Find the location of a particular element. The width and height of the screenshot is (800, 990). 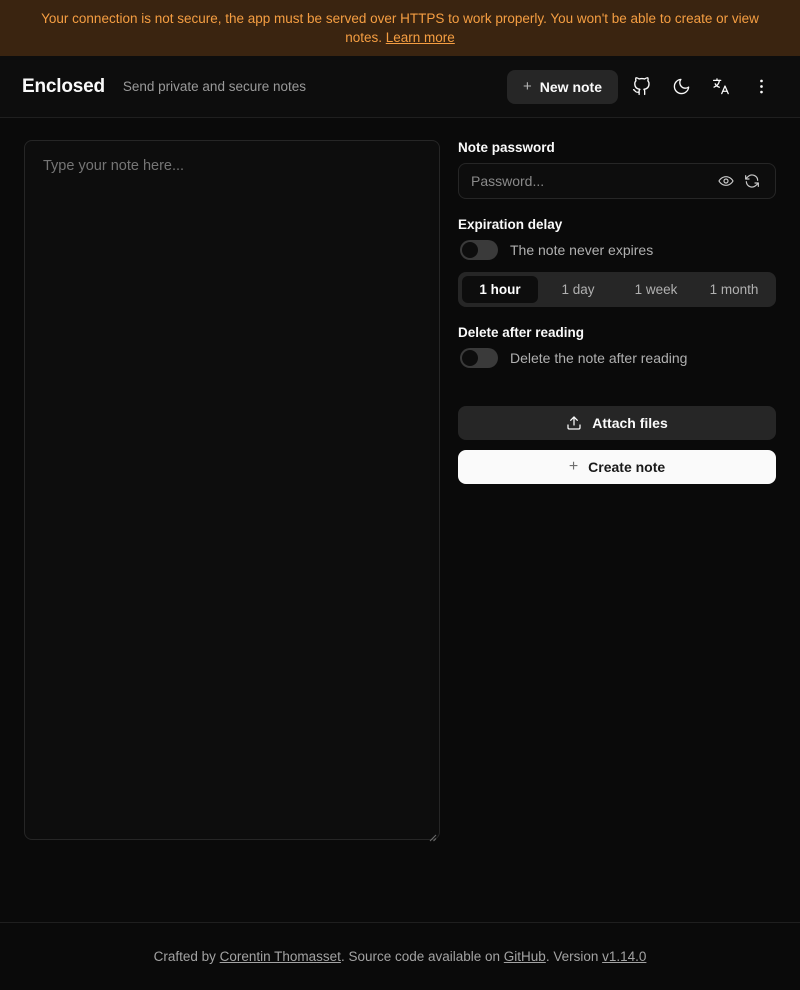

note-password-label: Note password is located at coordinates (506, 147).